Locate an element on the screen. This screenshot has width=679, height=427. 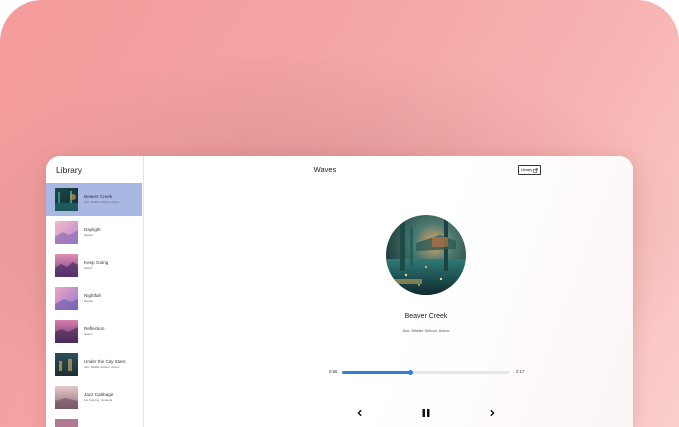
library-button: Library is located at coordinates (529, 170).